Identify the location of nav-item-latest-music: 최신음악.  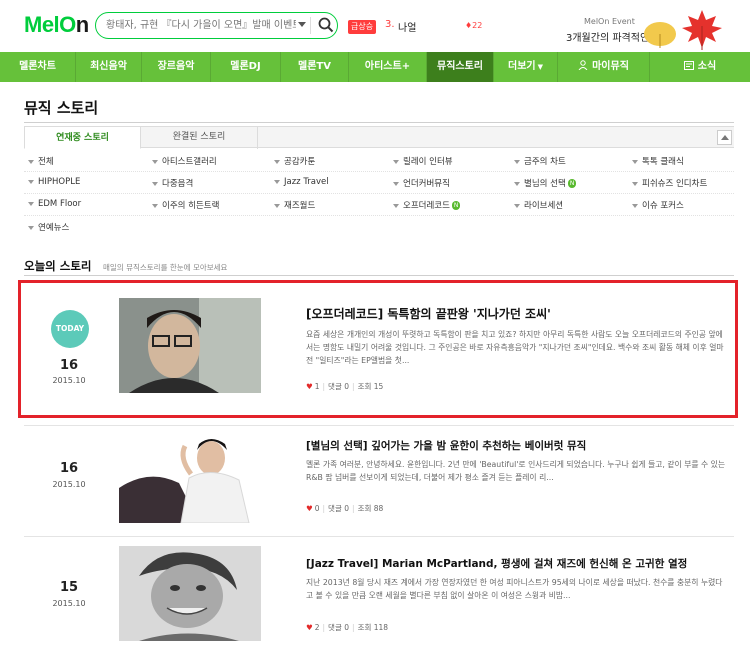
(109, 67).